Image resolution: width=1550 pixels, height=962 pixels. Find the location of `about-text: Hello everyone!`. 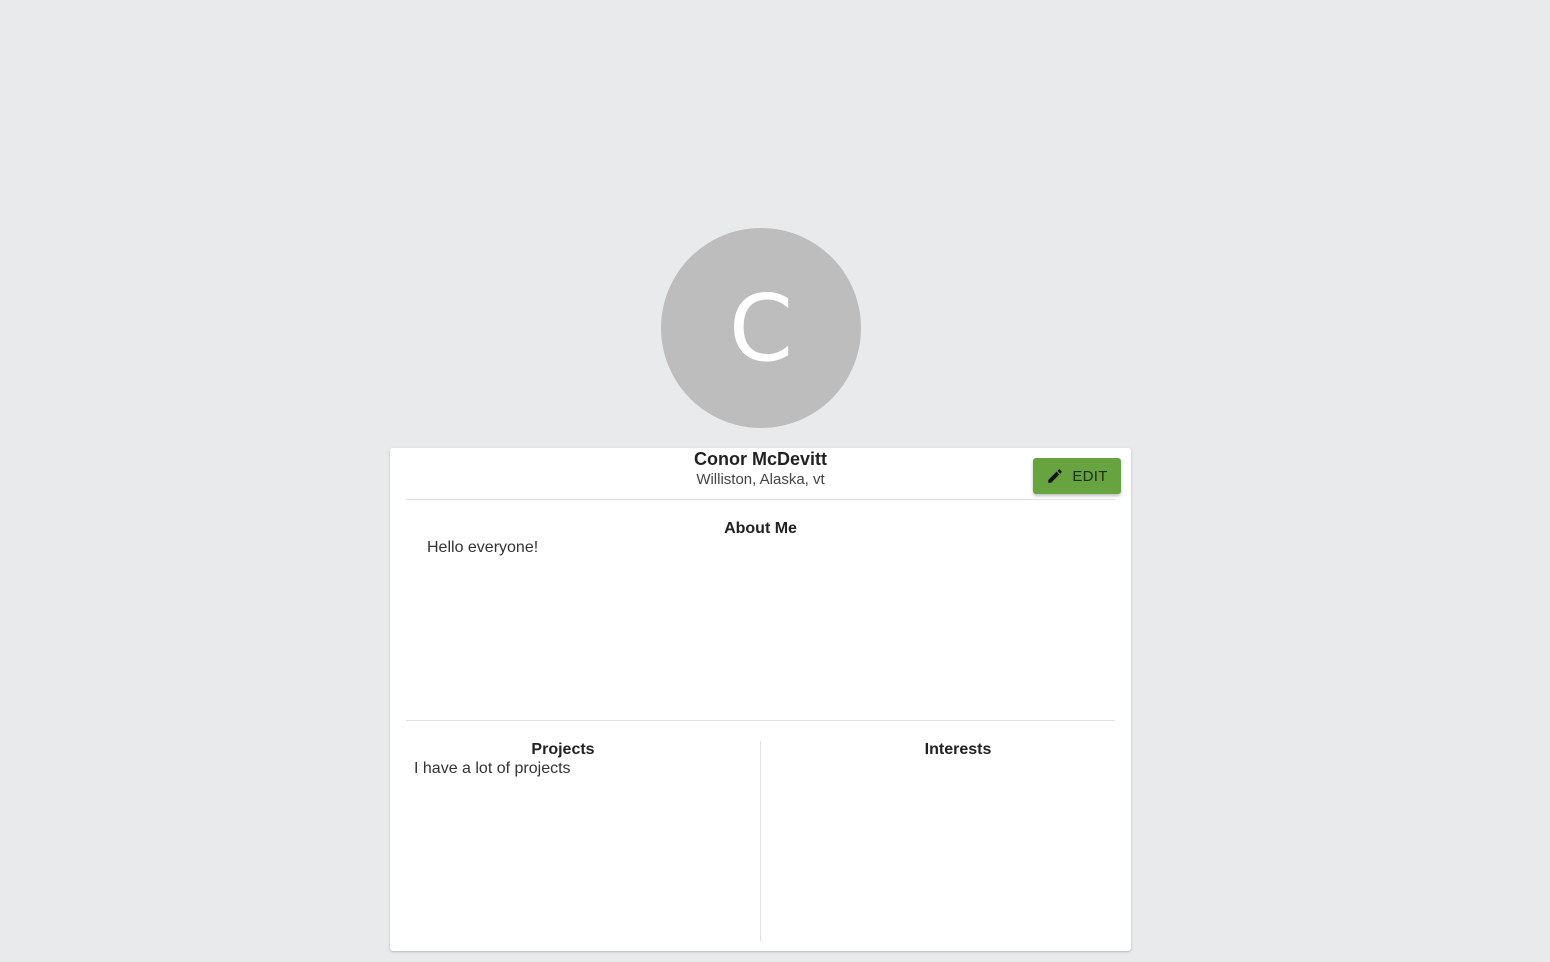

about-text: Hello everyone! is located at coordinates (483, 547).